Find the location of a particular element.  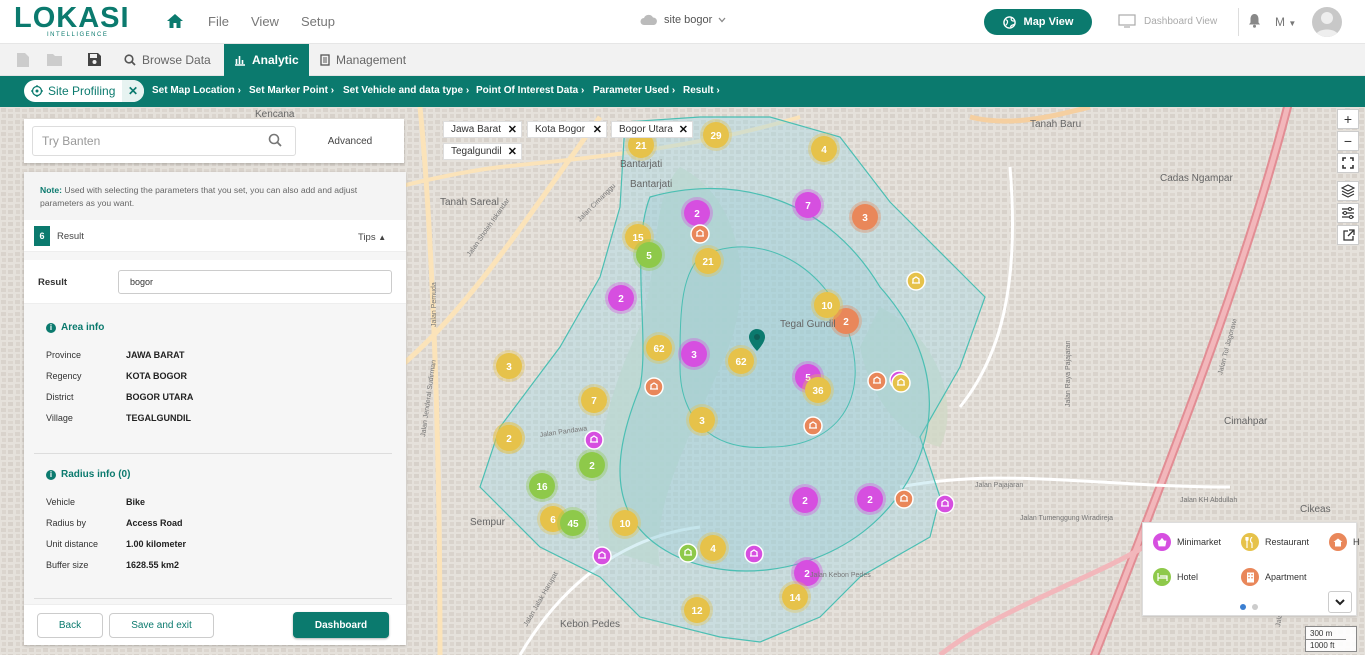

folder-icon is located at coordinates (54, 59).